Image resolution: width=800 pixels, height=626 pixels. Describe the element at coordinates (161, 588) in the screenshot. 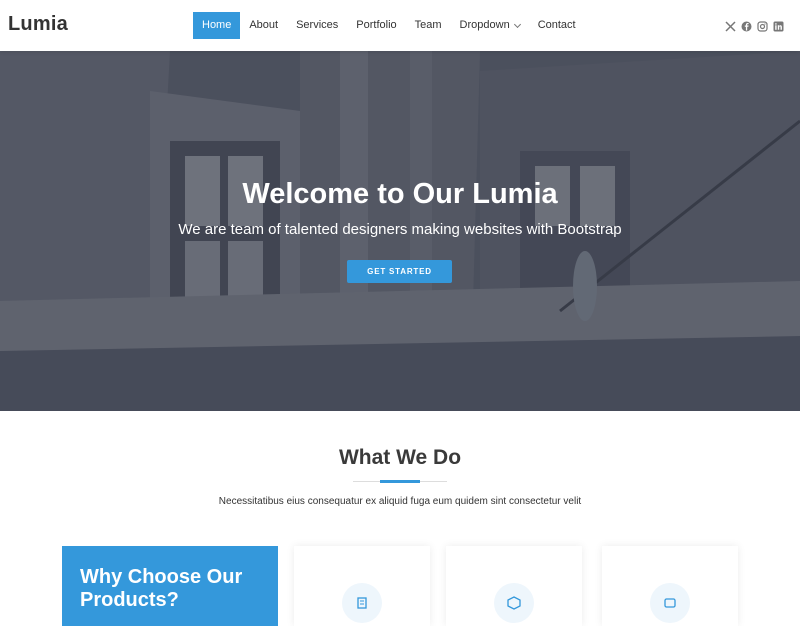

I see `why-choose-title: Why Choose Our Products?` at that location.